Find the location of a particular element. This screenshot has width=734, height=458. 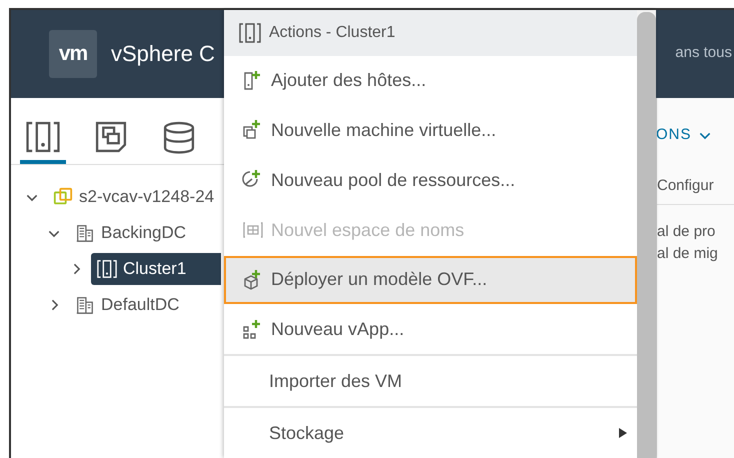

search-field: ans tous is located at coordinates (703, 52).